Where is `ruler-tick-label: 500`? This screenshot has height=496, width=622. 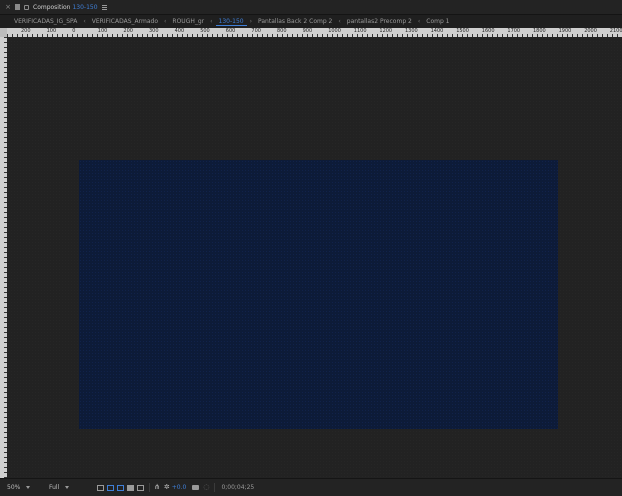
ruler-tick-label: 500 is located at coordinates (205, 31).